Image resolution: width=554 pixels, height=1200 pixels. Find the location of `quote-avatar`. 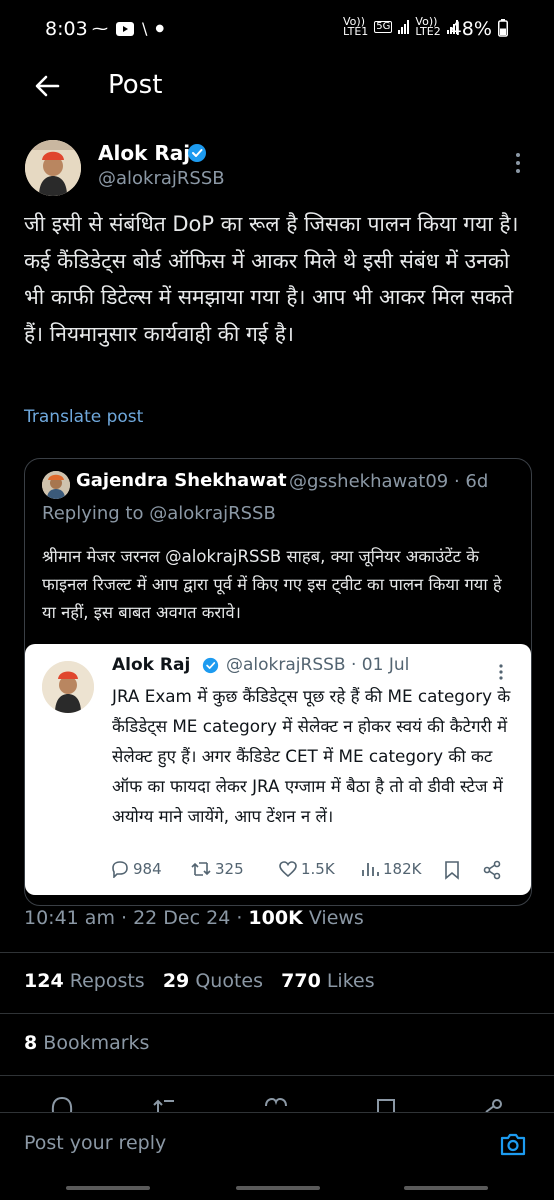

quote-avatar is located at coordinates (56, 485).